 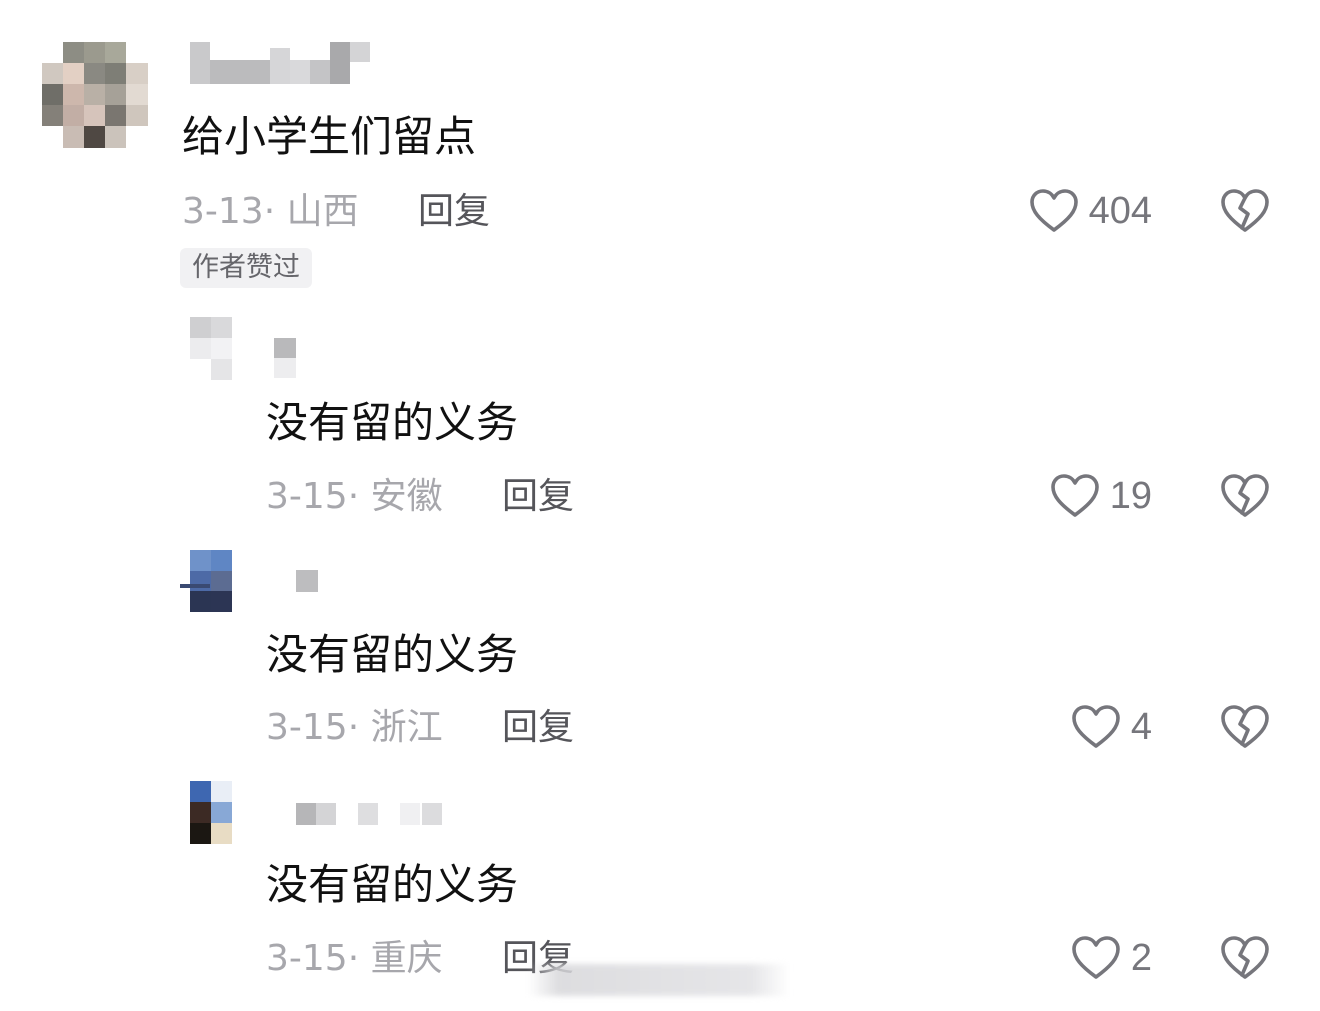 I want to click on like-button: 19, so click(x=1101, y=496).